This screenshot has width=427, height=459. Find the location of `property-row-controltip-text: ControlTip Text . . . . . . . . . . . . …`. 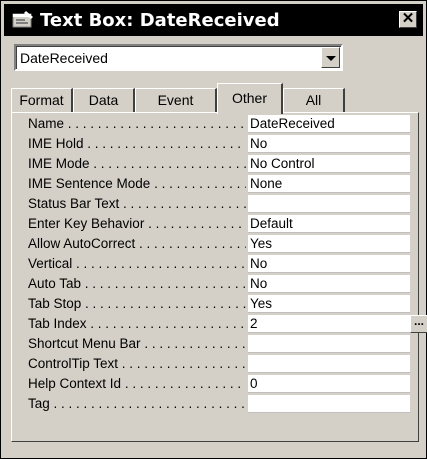

property-row-controltip-text: ControlTip Text . . . . . . . . . . . . … is located at coordinates (219, 364).